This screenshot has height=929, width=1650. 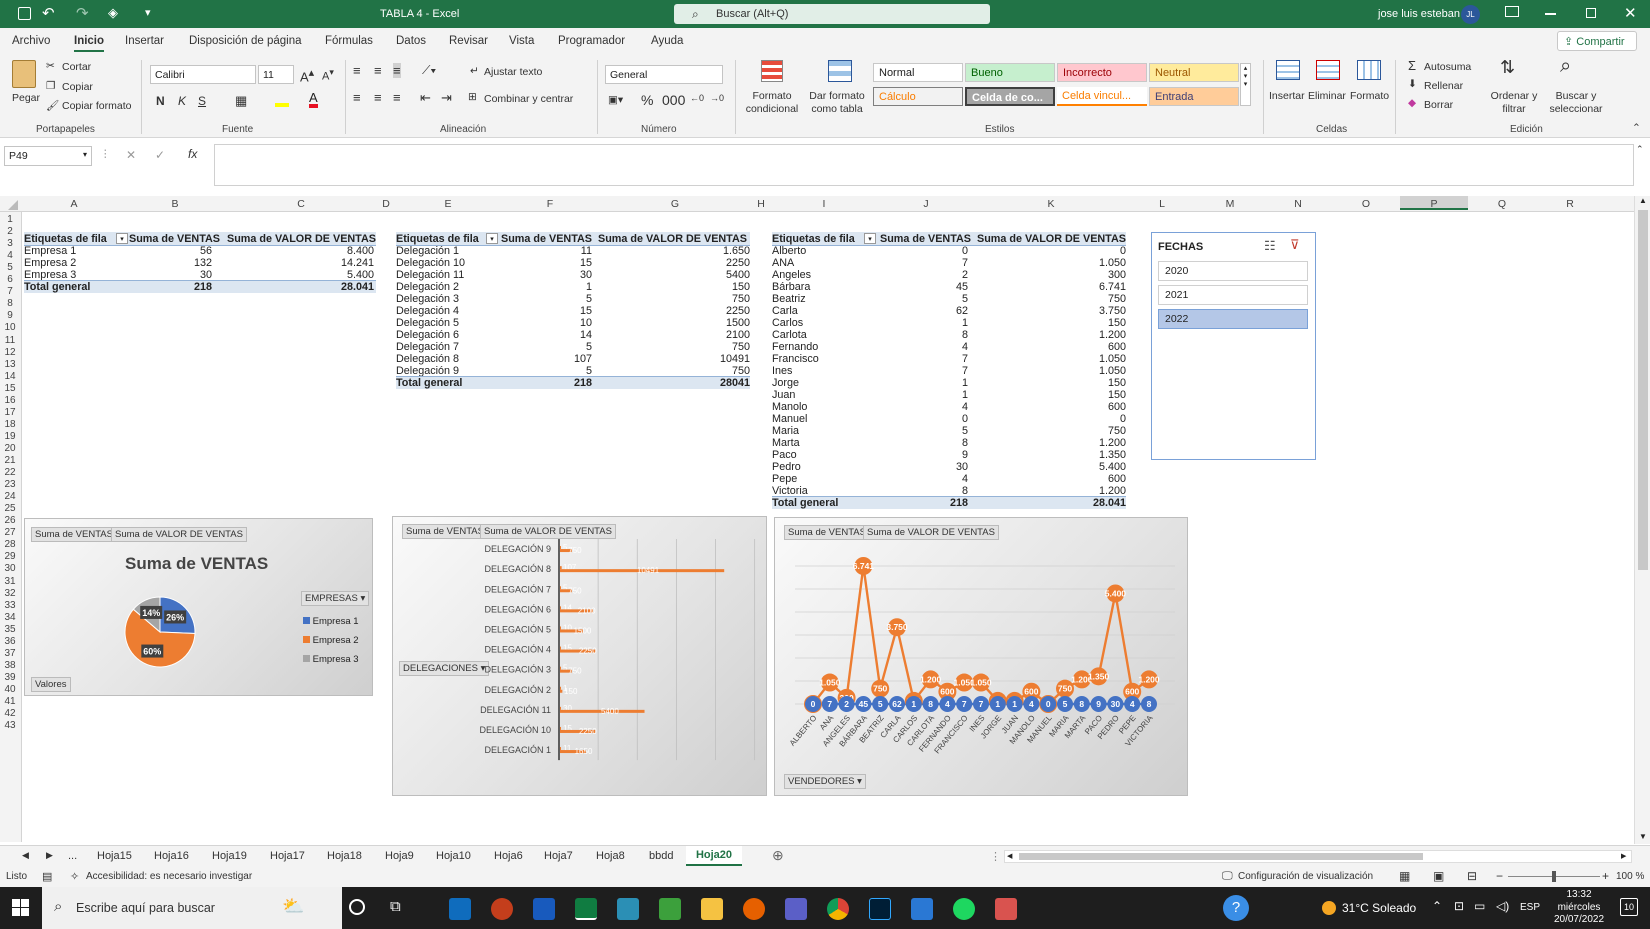 What do you see at coordinates (448, 251) in the screenshot?
I see `pivot-row-label: Delegación 1` at bounding box center [448, 251].